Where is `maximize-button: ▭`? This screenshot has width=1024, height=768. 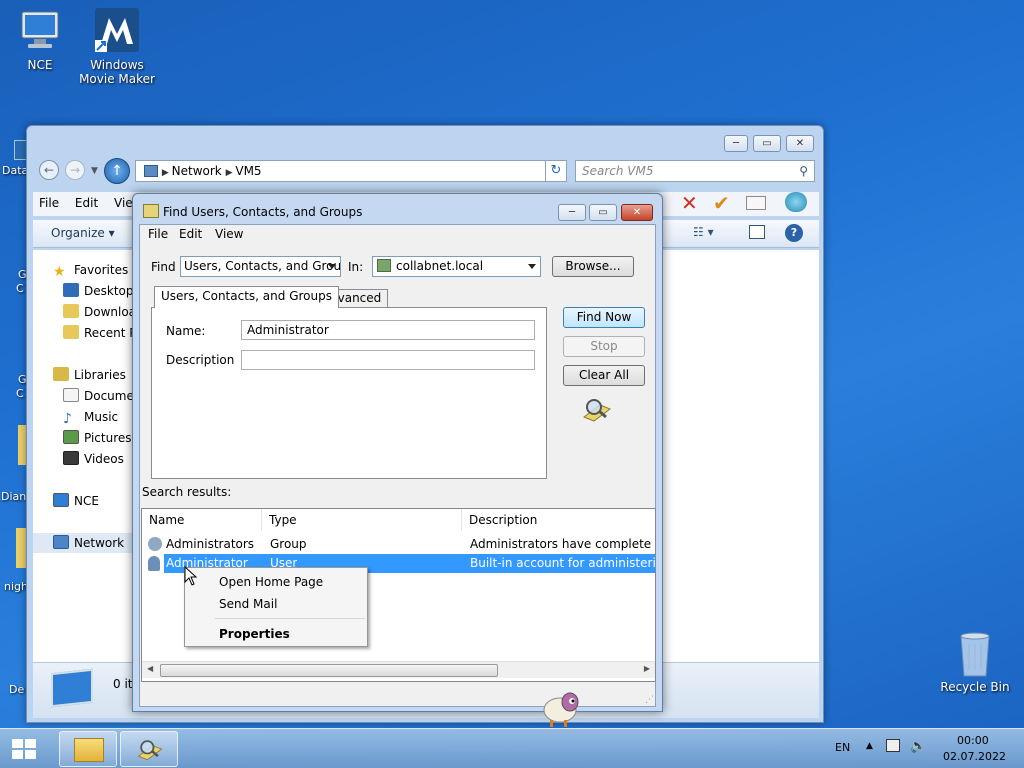
maximize-button: ▭ is located at coordinates (767, 143).